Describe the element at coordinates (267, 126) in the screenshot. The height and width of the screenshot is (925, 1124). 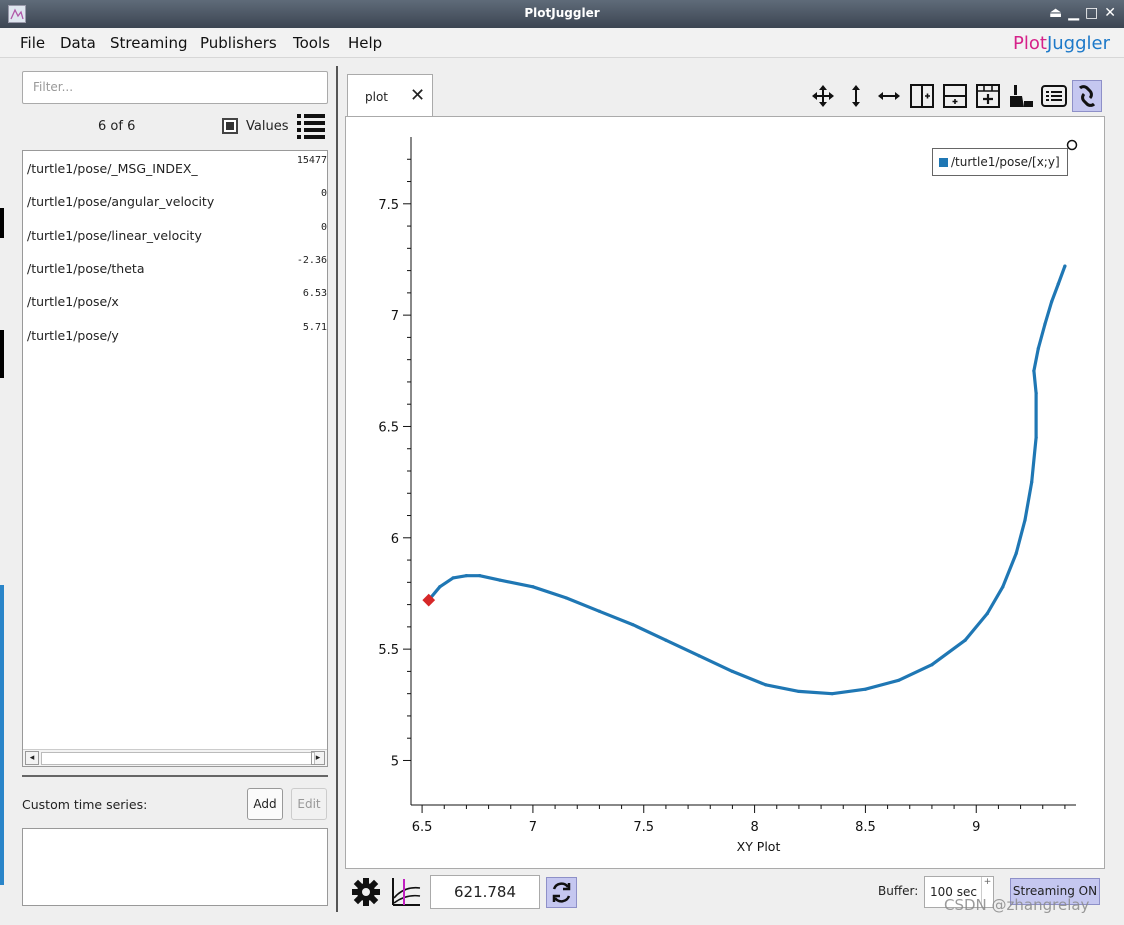
I see `values-label: Values` at that location.